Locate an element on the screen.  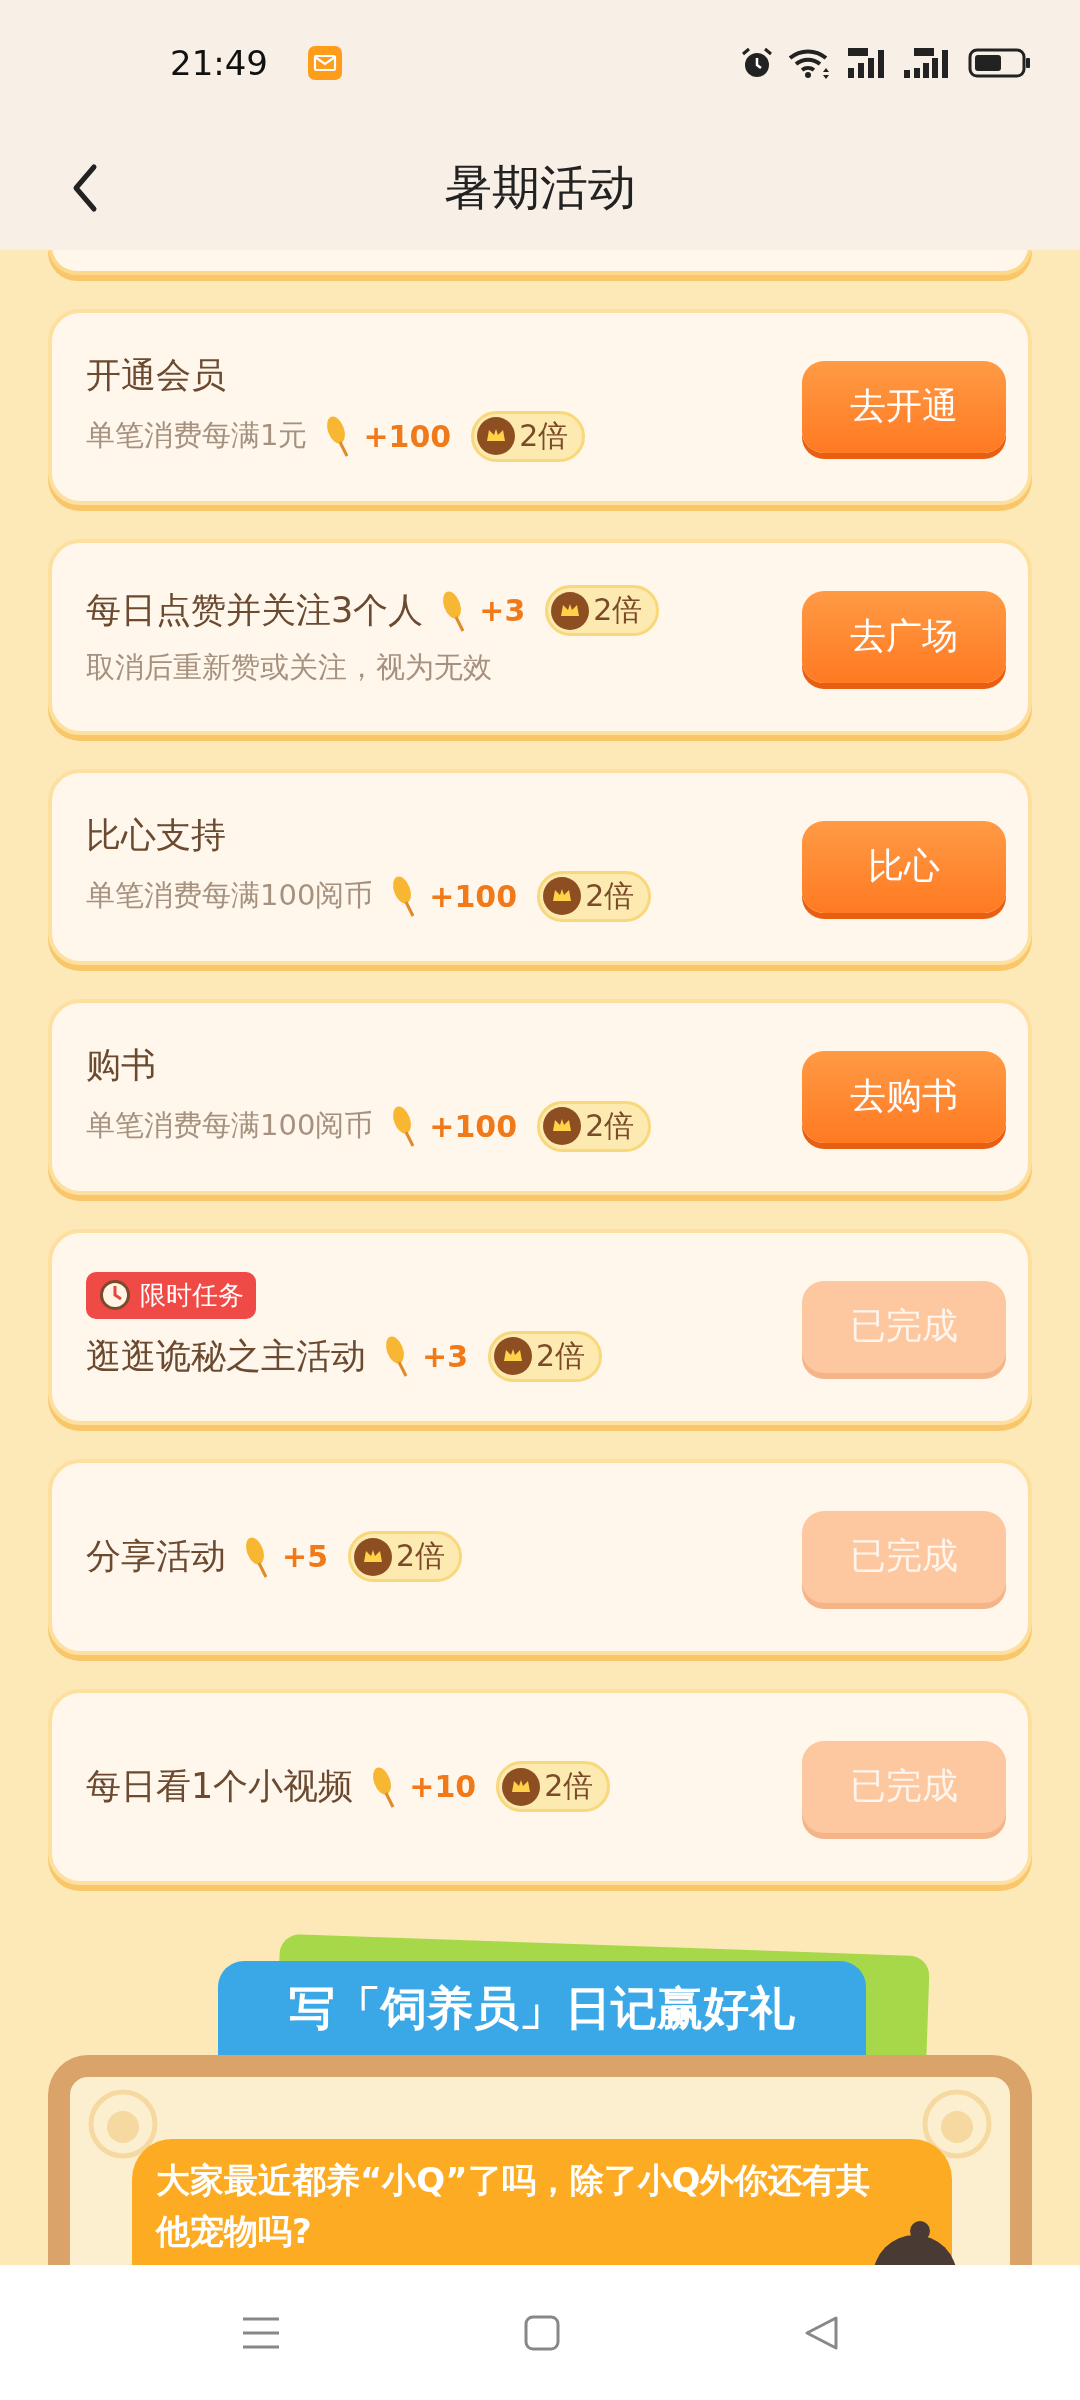
task-subtitle: 取消后重新赞或关注，视为无效 is located at coordinates (289, 667).